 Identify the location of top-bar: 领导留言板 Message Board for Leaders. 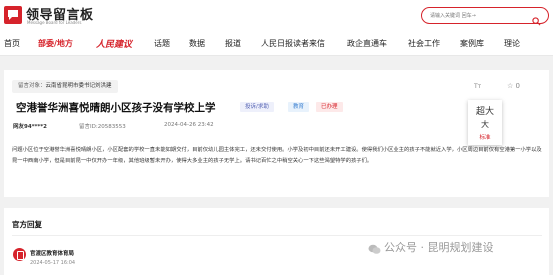
(276, 15).